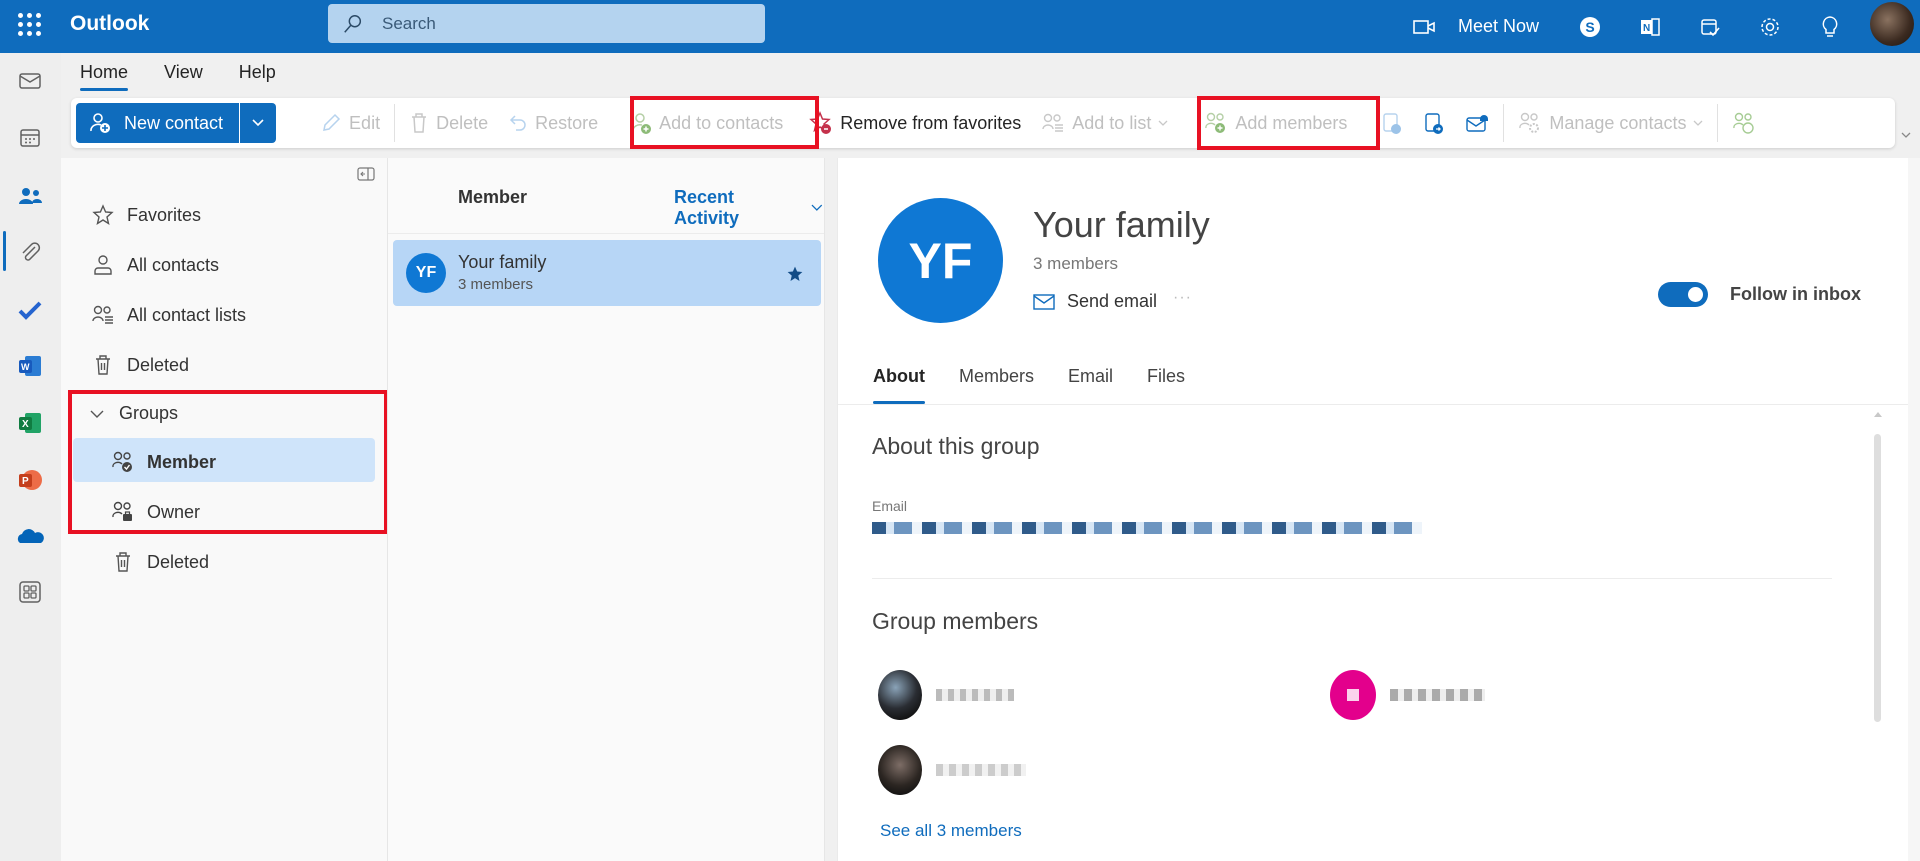 This screenshot has width=1920, height=861. What do you see at coordinates (1112, 301) in the screenshot?
I see `send-email-label: Send email` at bounding box center [1112, 301].